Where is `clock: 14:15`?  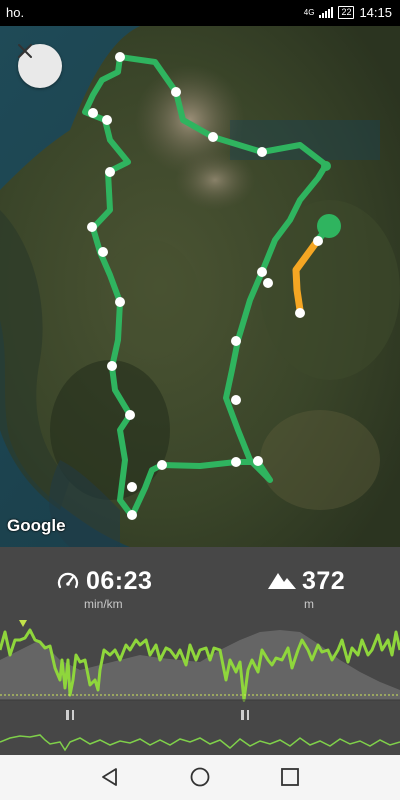
clock: 14:15 is located at coordinates (375, 12).